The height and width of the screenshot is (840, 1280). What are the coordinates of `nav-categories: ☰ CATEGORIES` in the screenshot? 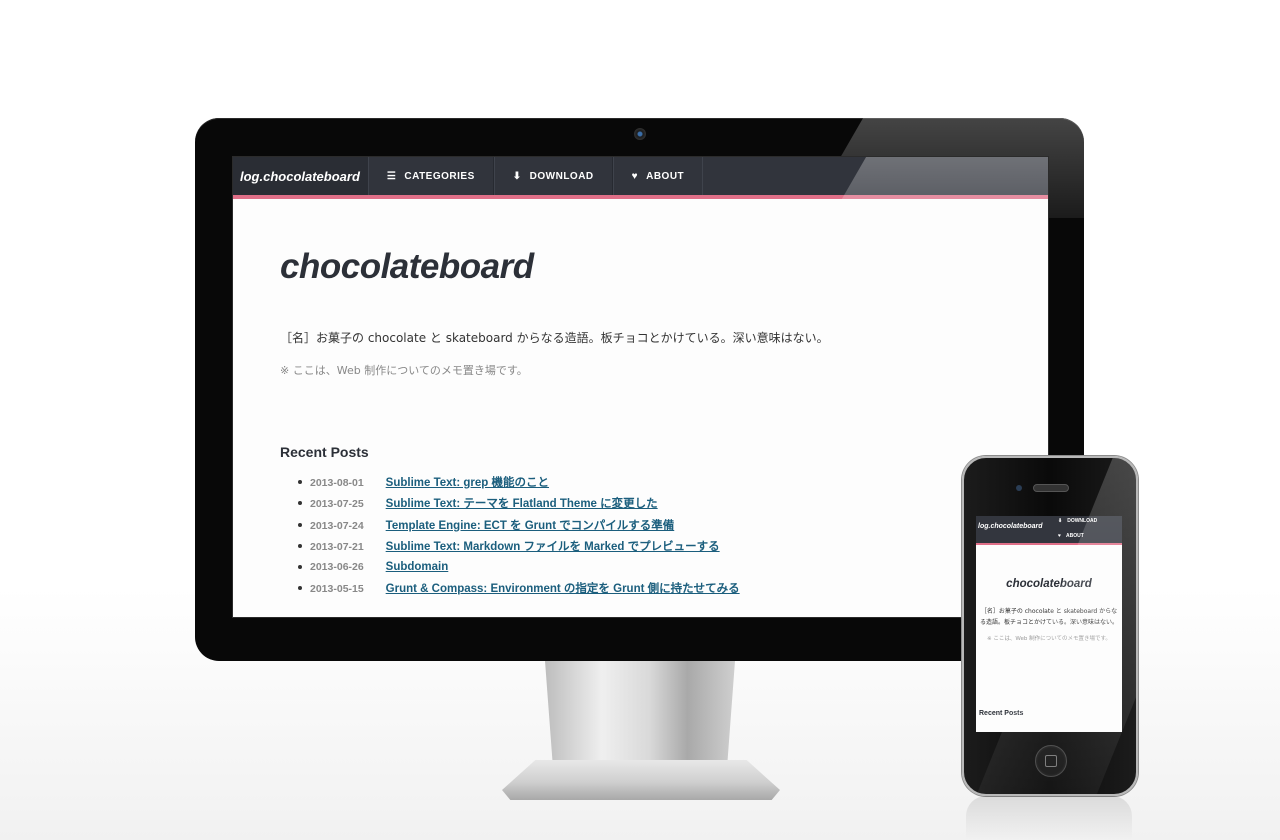 It's located at (430, 176).